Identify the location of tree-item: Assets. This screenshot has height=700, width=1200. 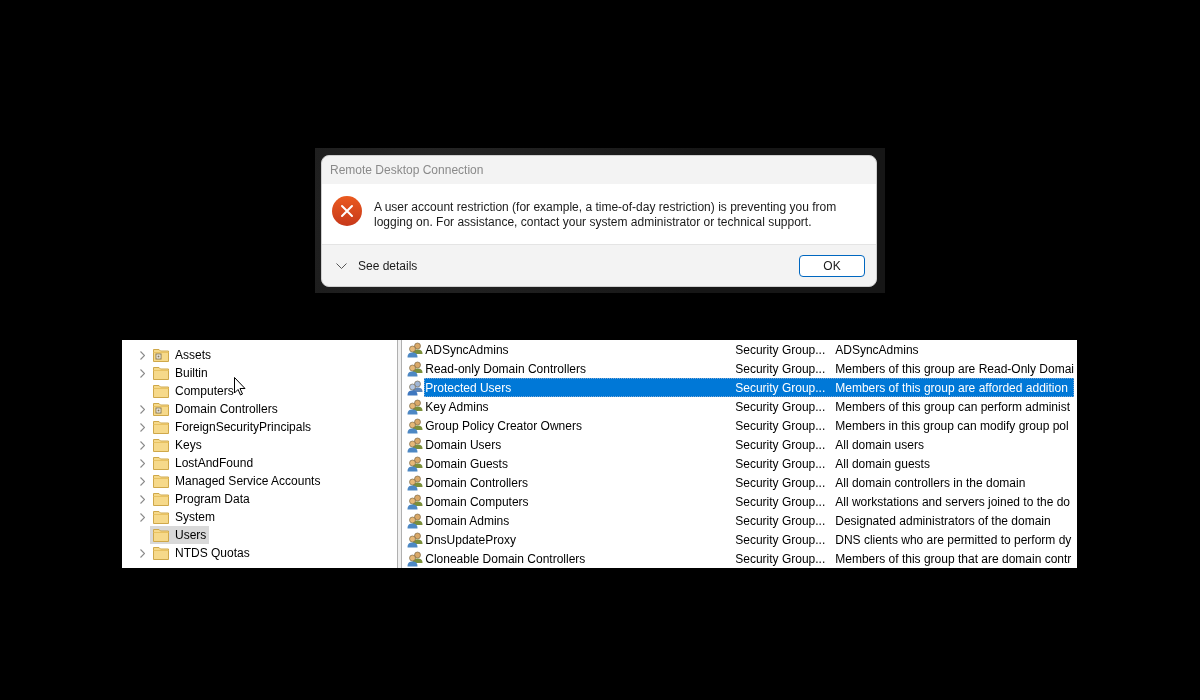
(182, 355).